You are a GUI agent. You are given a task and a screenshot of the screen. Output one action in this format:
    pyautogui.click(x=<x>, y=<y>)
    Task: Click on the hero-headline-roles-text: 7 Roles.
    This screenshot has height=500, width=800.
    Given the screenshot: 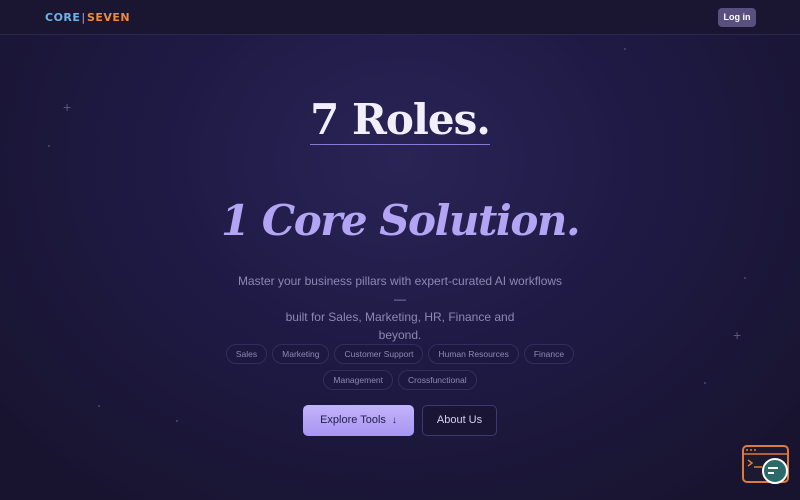 What is the action you would take?
    pyautogui.click(x=400, y=120)
    